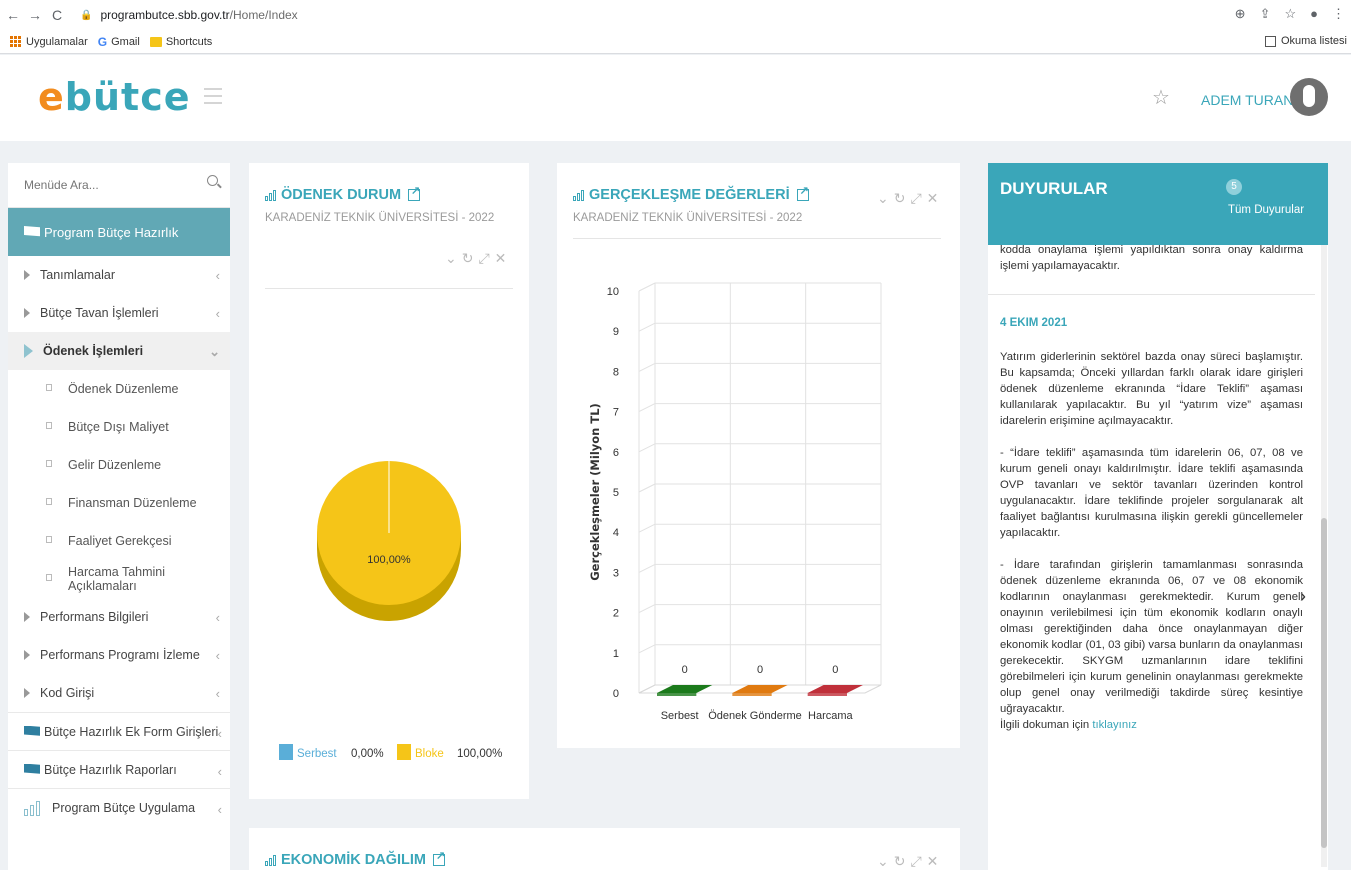  Describe the element at coordinates (1045, 725) in the screenshot. I see `doc-prefix: İlgili dokuman için` at that location.